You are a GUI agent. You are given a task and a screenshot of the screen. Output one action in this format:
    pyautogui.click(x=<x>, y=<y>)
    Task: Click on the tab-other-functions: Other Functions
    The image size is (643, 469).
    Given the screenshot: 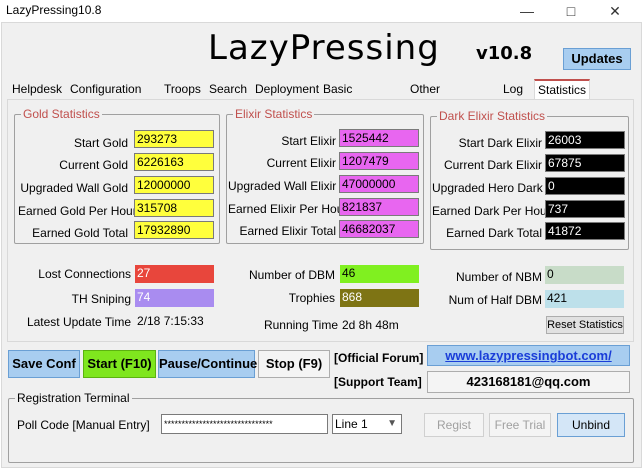 What is the action you would take?
    pyautogui.click(x=436, y=97)
    